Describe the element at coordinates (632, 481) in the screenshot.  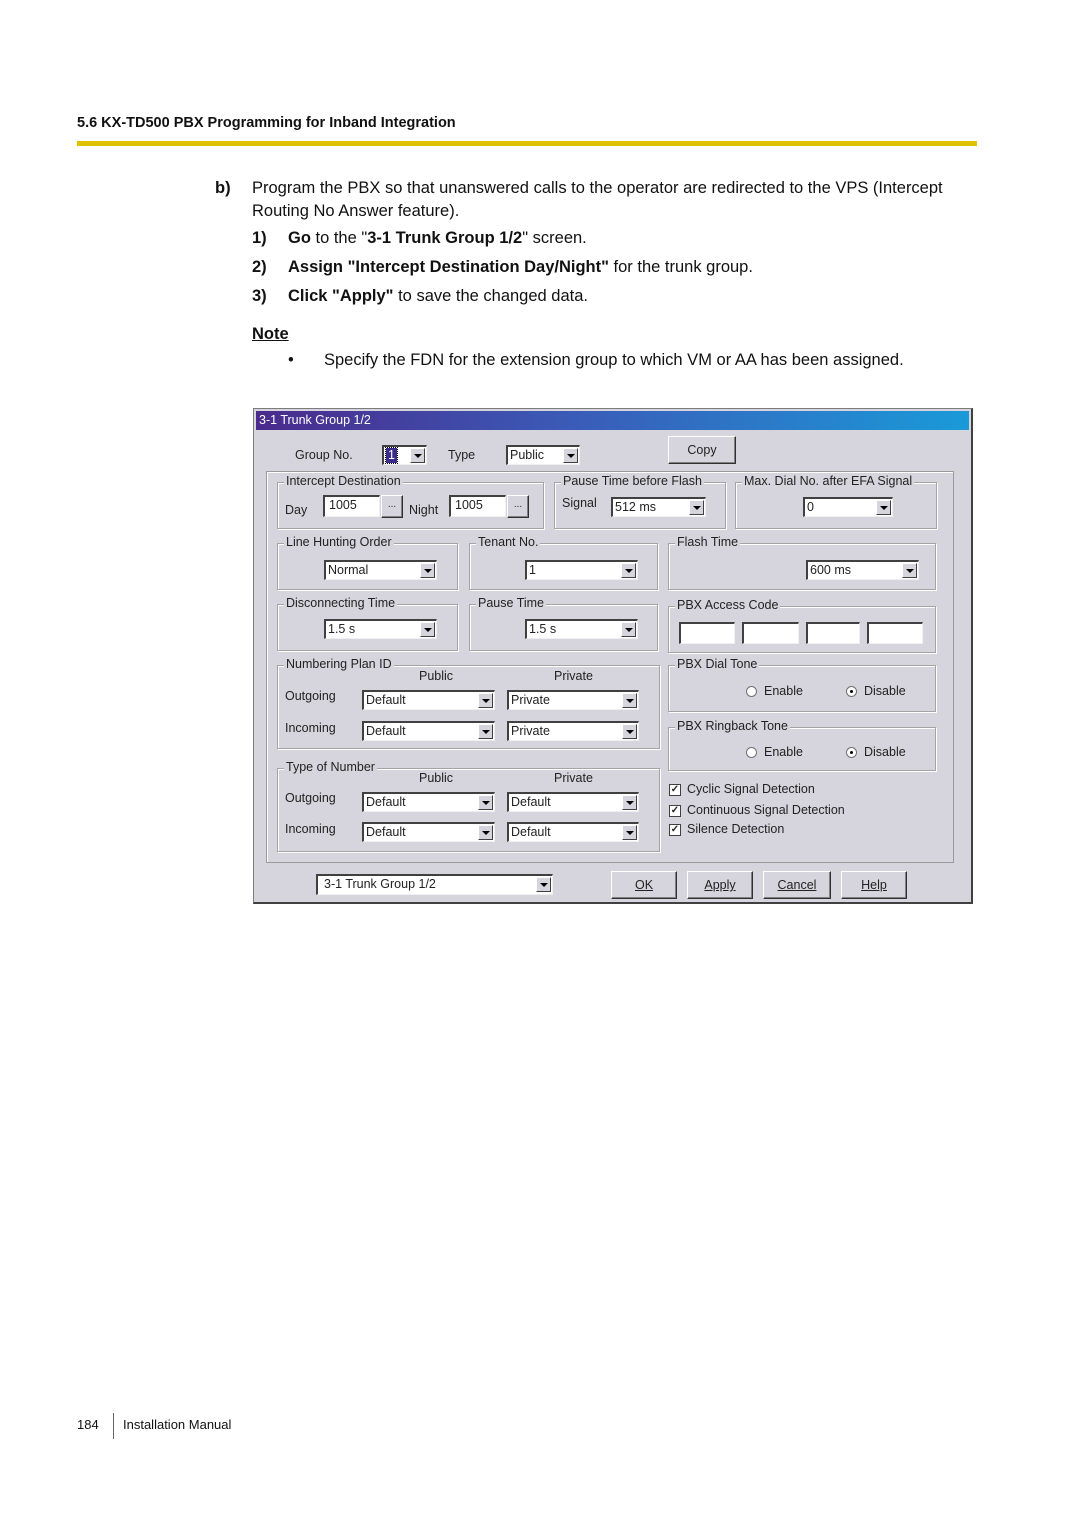
I see `group-title: Pause Time before Flash` at that location.